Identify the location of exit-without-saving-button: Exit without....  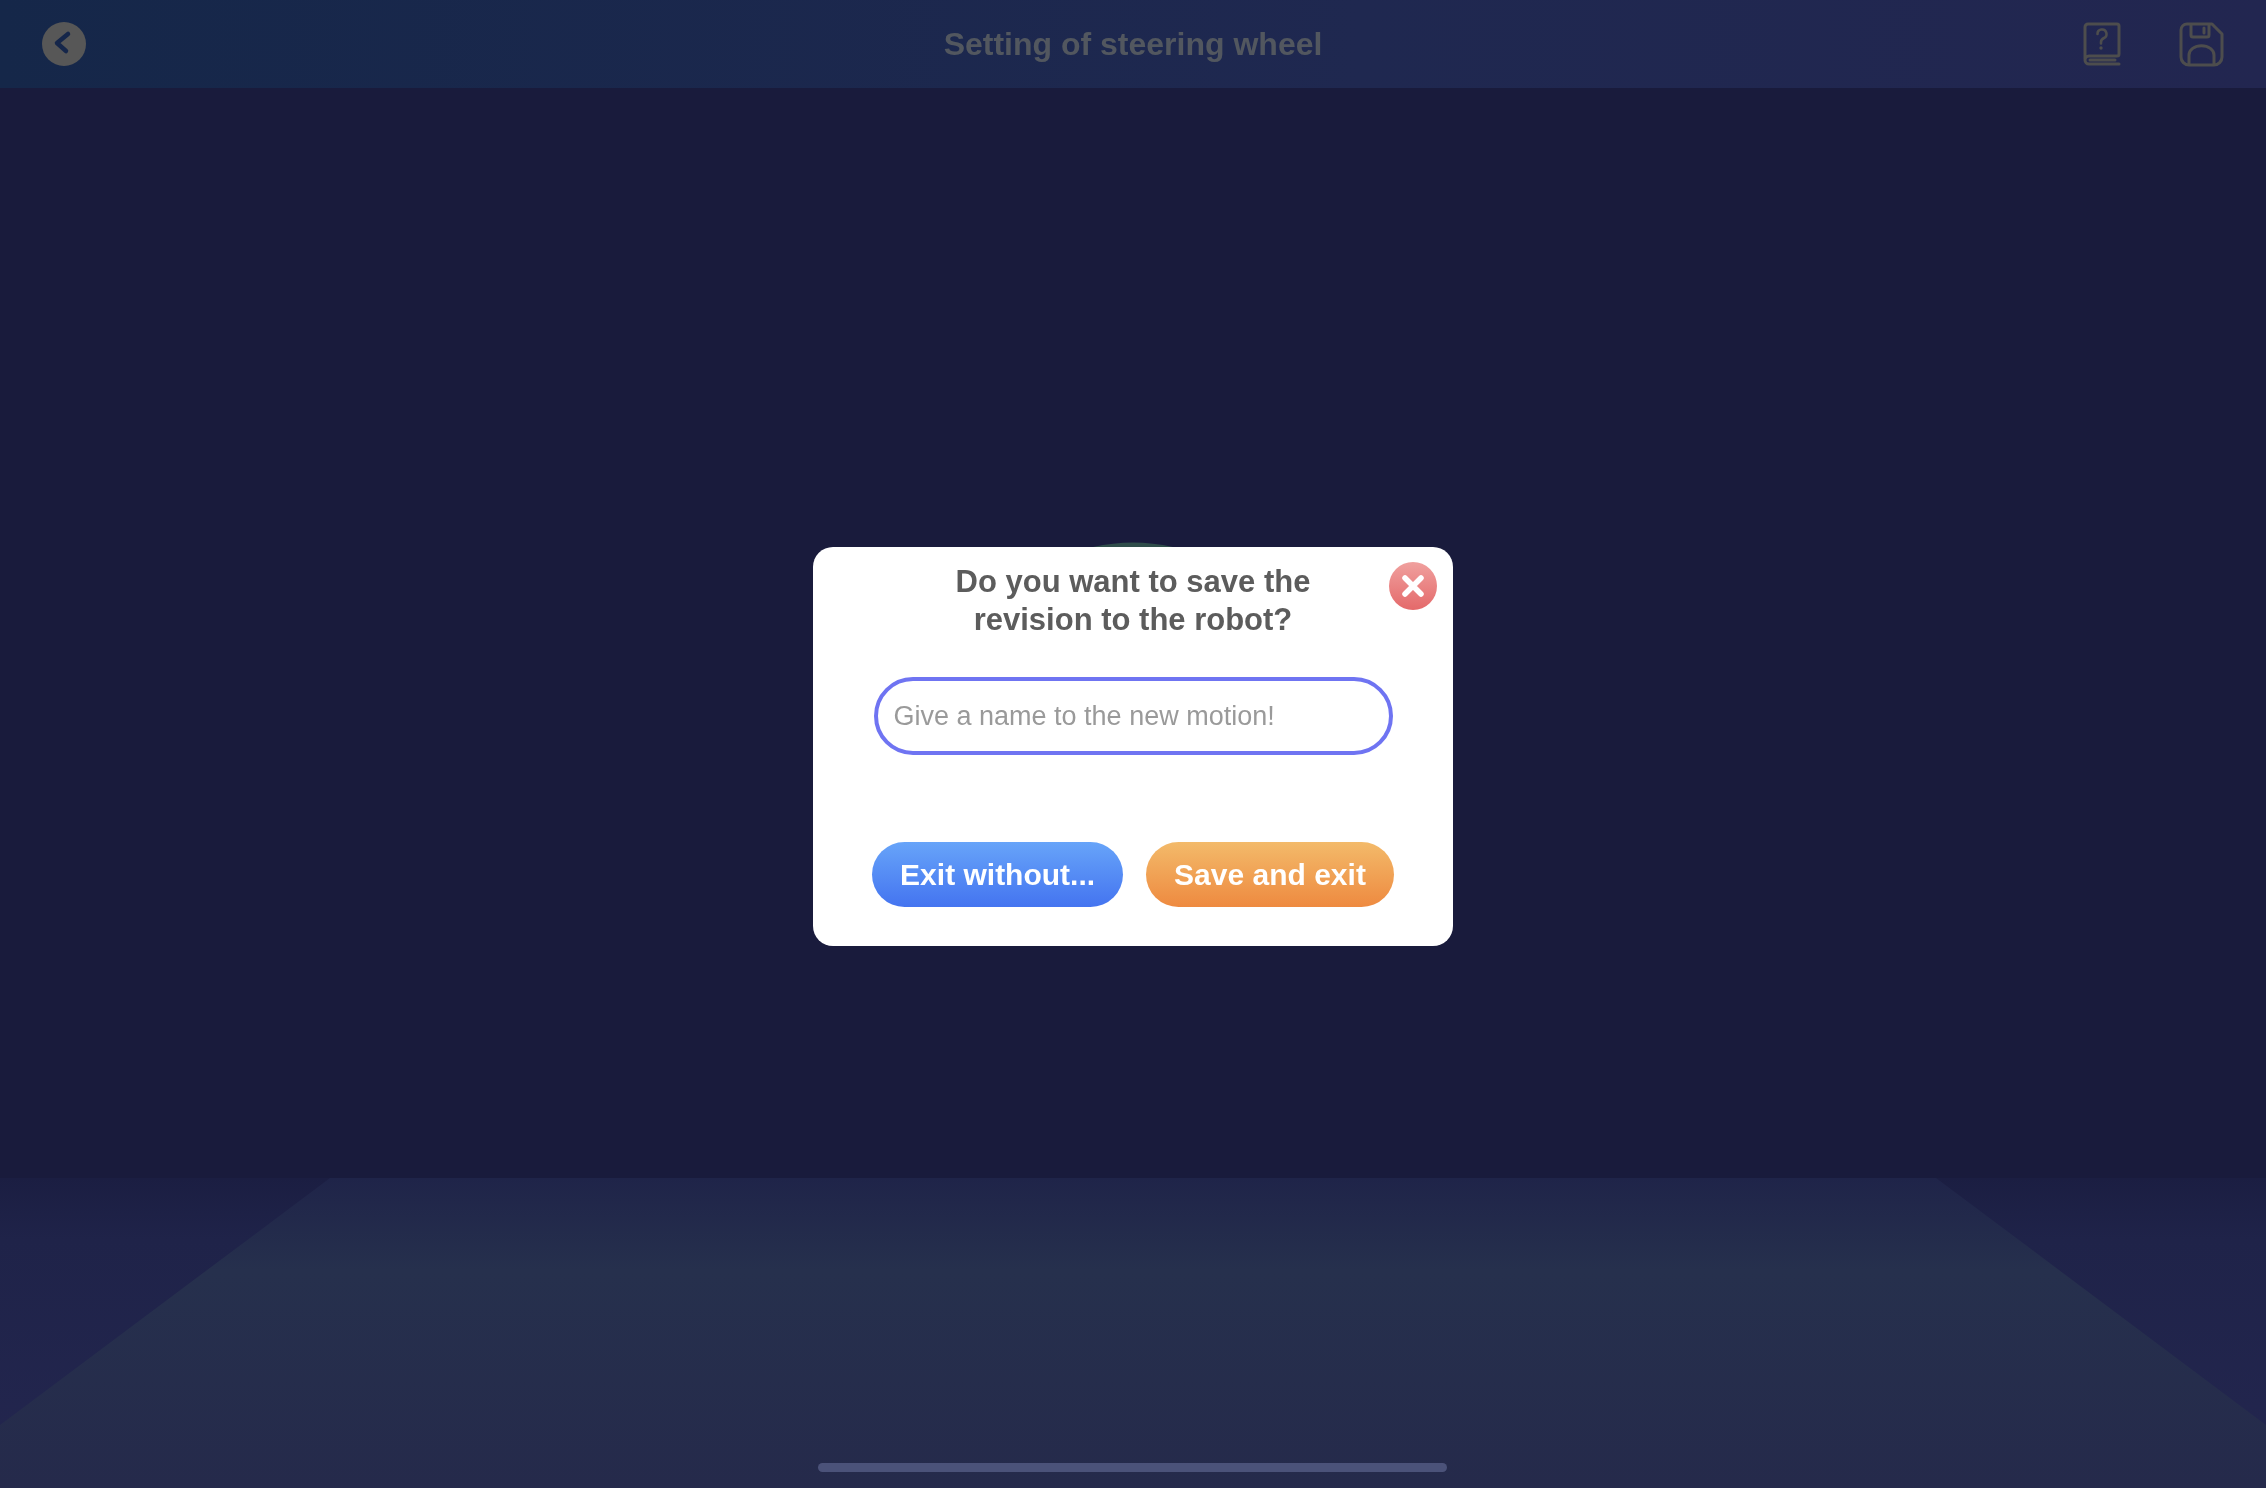
(998, 874).